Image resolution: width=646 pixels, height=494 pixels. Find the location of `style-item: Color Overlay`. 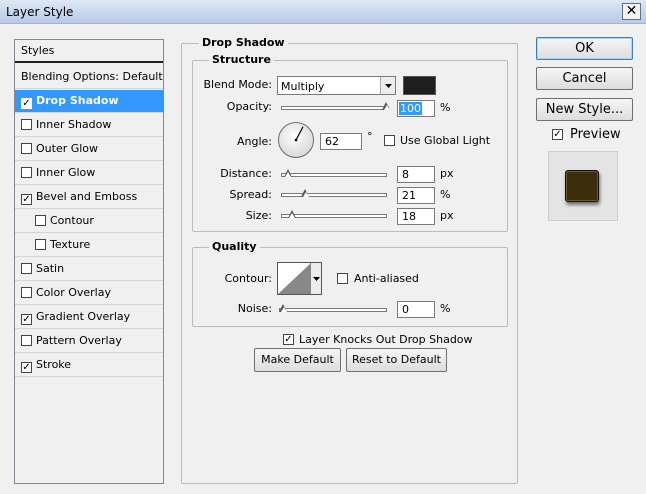

style-item: Color Overlay is located at coordinates (89, 293).